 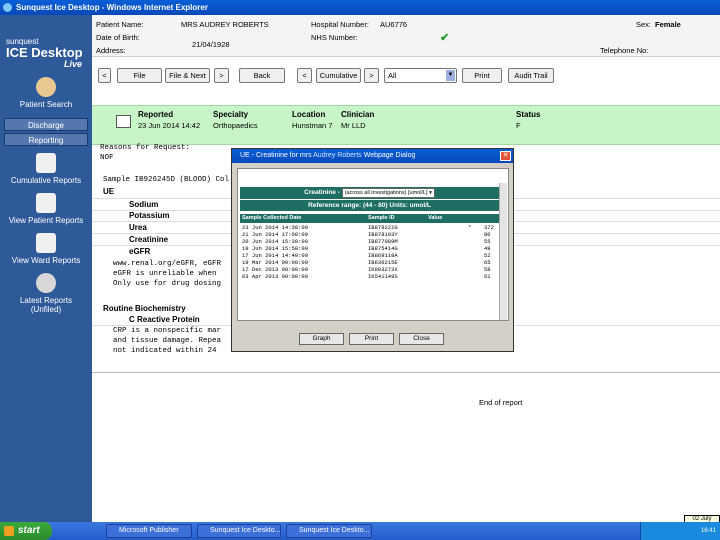 What do you see at coordinates (482, 75) in the screenshot?
I see `print-button: Print` at bounding box center [482, 75].